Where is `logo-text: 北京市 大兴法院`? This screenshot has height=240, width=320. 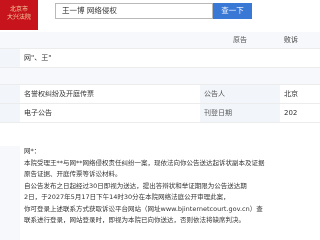 logo-text: 北京市 大兴法院 is located at coordinates (18, 13).